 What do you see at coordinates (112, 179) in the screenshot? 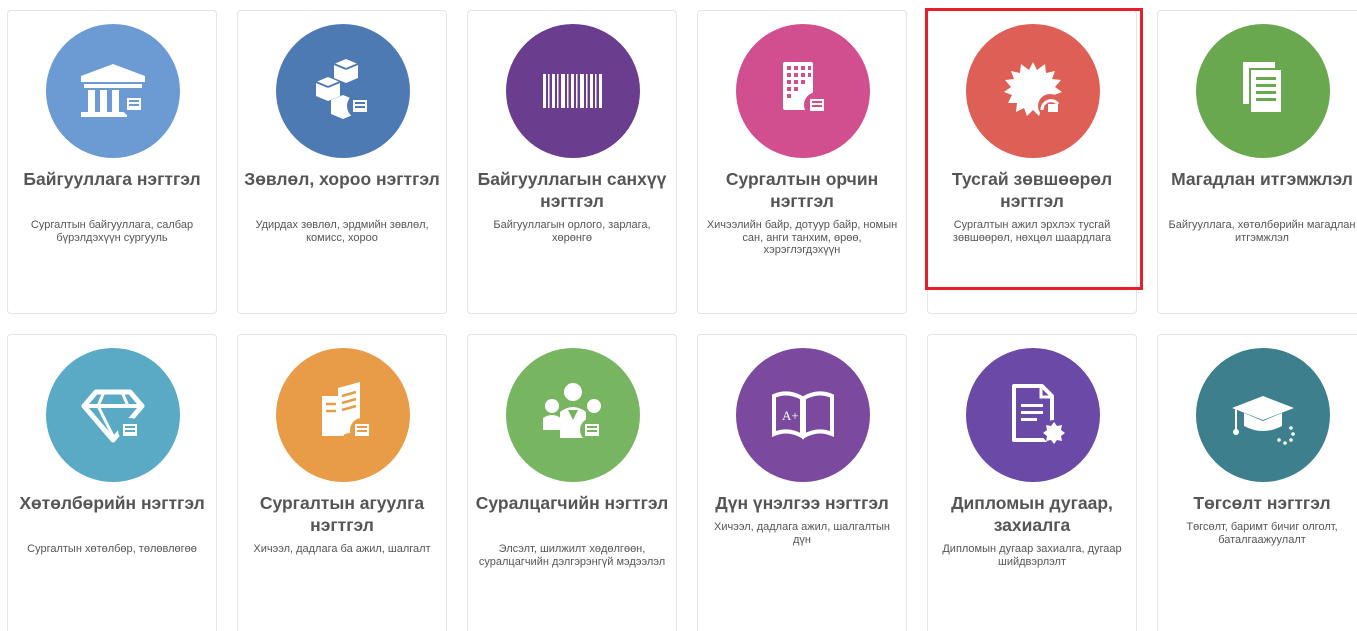
I see `card-title: Байгууллага нэгтгэл` at bounding box center [112, 179].